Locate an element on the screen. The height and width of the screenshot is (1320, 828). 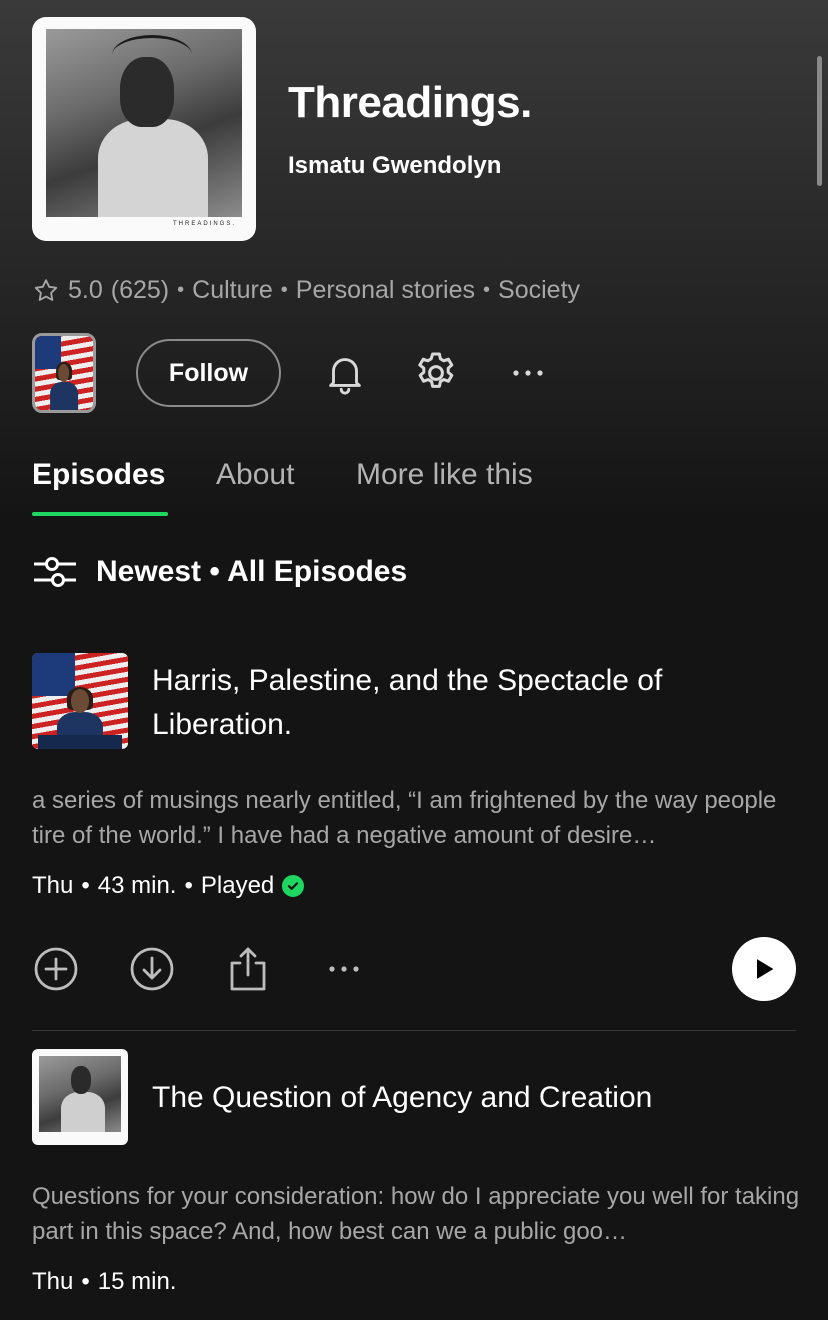
download-icon is located at coordinates (152, 969).